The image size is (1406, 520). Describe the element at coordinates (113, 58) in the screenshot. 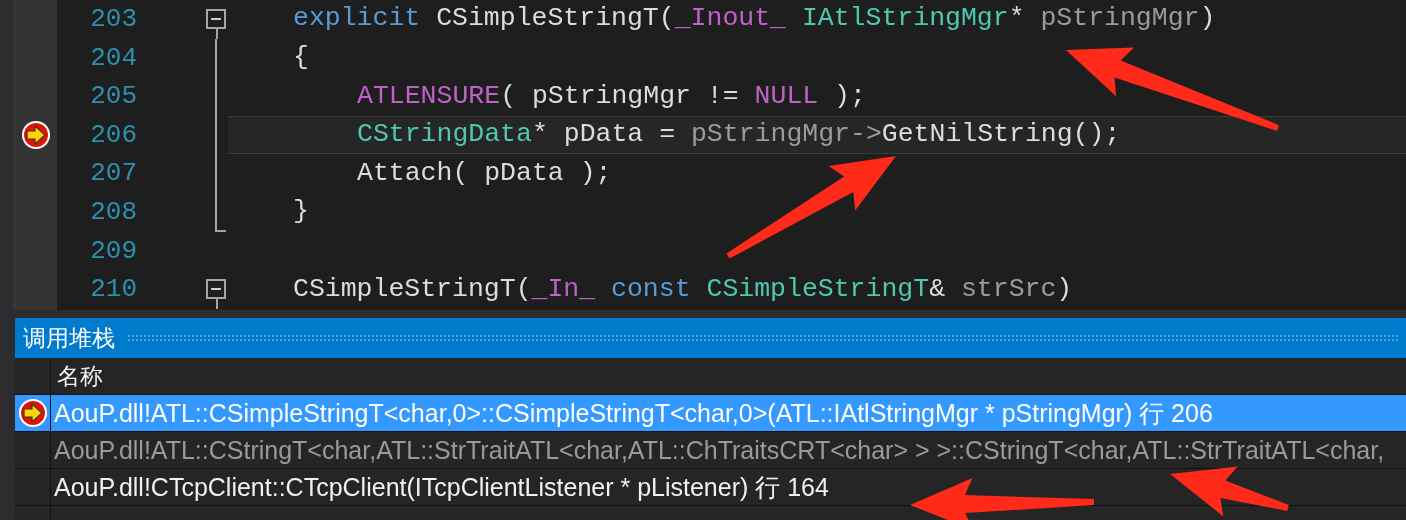

I see `line-number: 204` at that location.